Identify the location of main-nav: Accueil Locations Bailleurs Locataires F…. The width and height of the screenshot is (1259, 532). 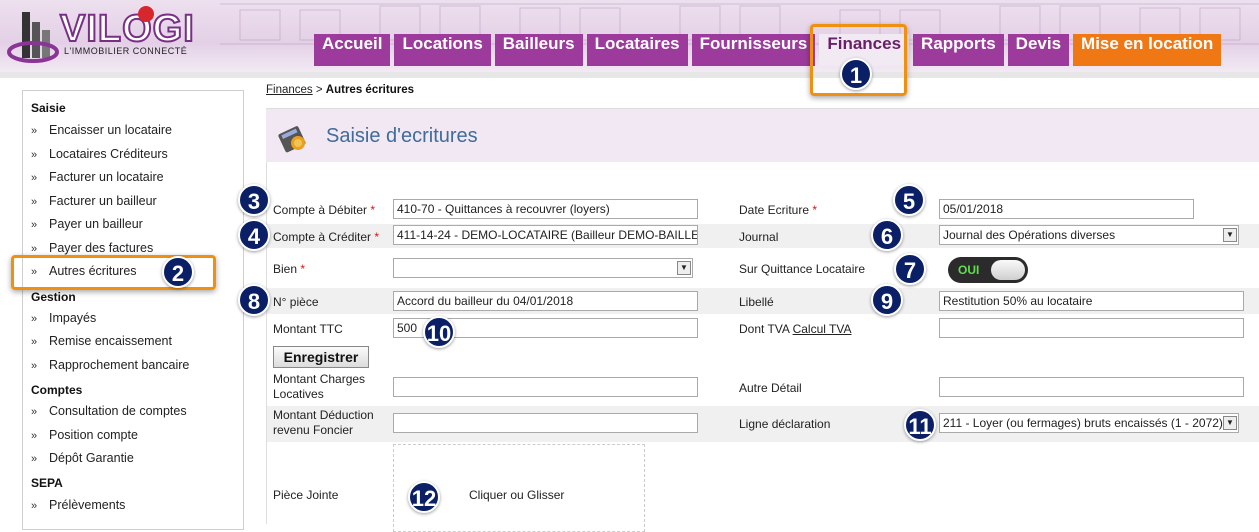
(769, 50).